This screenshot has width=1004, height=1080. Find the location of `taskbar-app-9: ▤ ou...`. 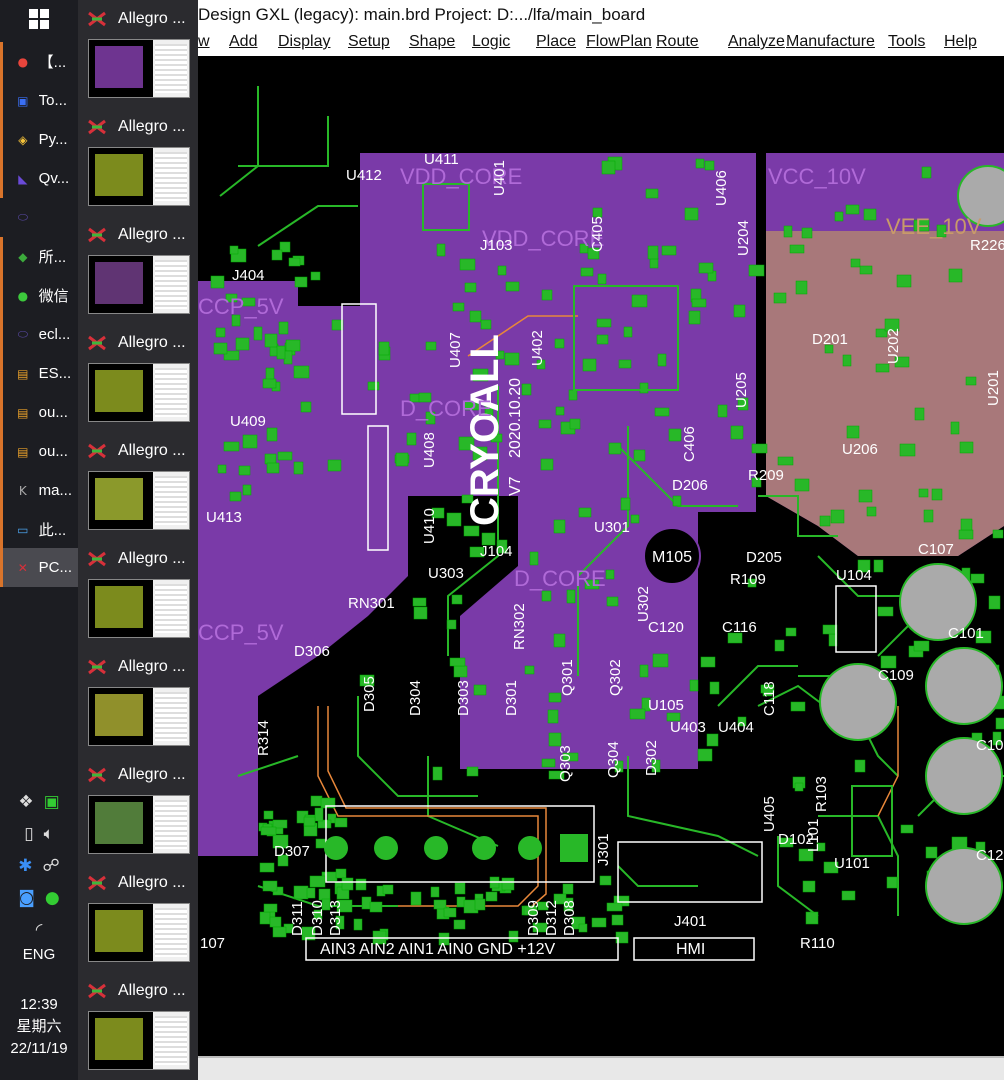

taskbar-app-9: ▤ ou... is located at coordinates (39, 412).